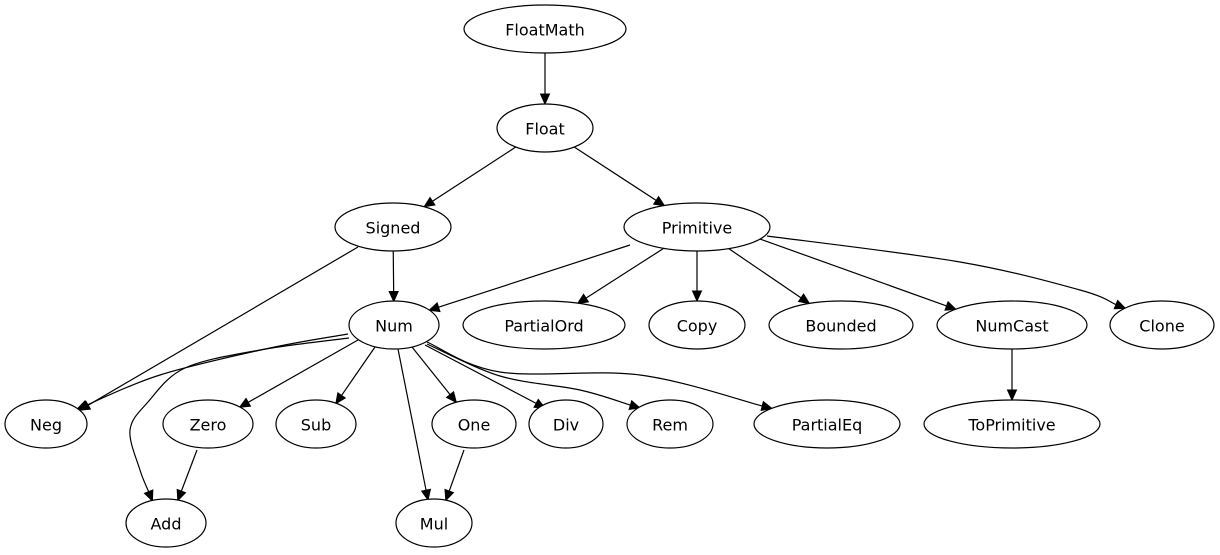 This screenshot has height=555, width=1220. I want to click on node-one: One, so click(474, 424).